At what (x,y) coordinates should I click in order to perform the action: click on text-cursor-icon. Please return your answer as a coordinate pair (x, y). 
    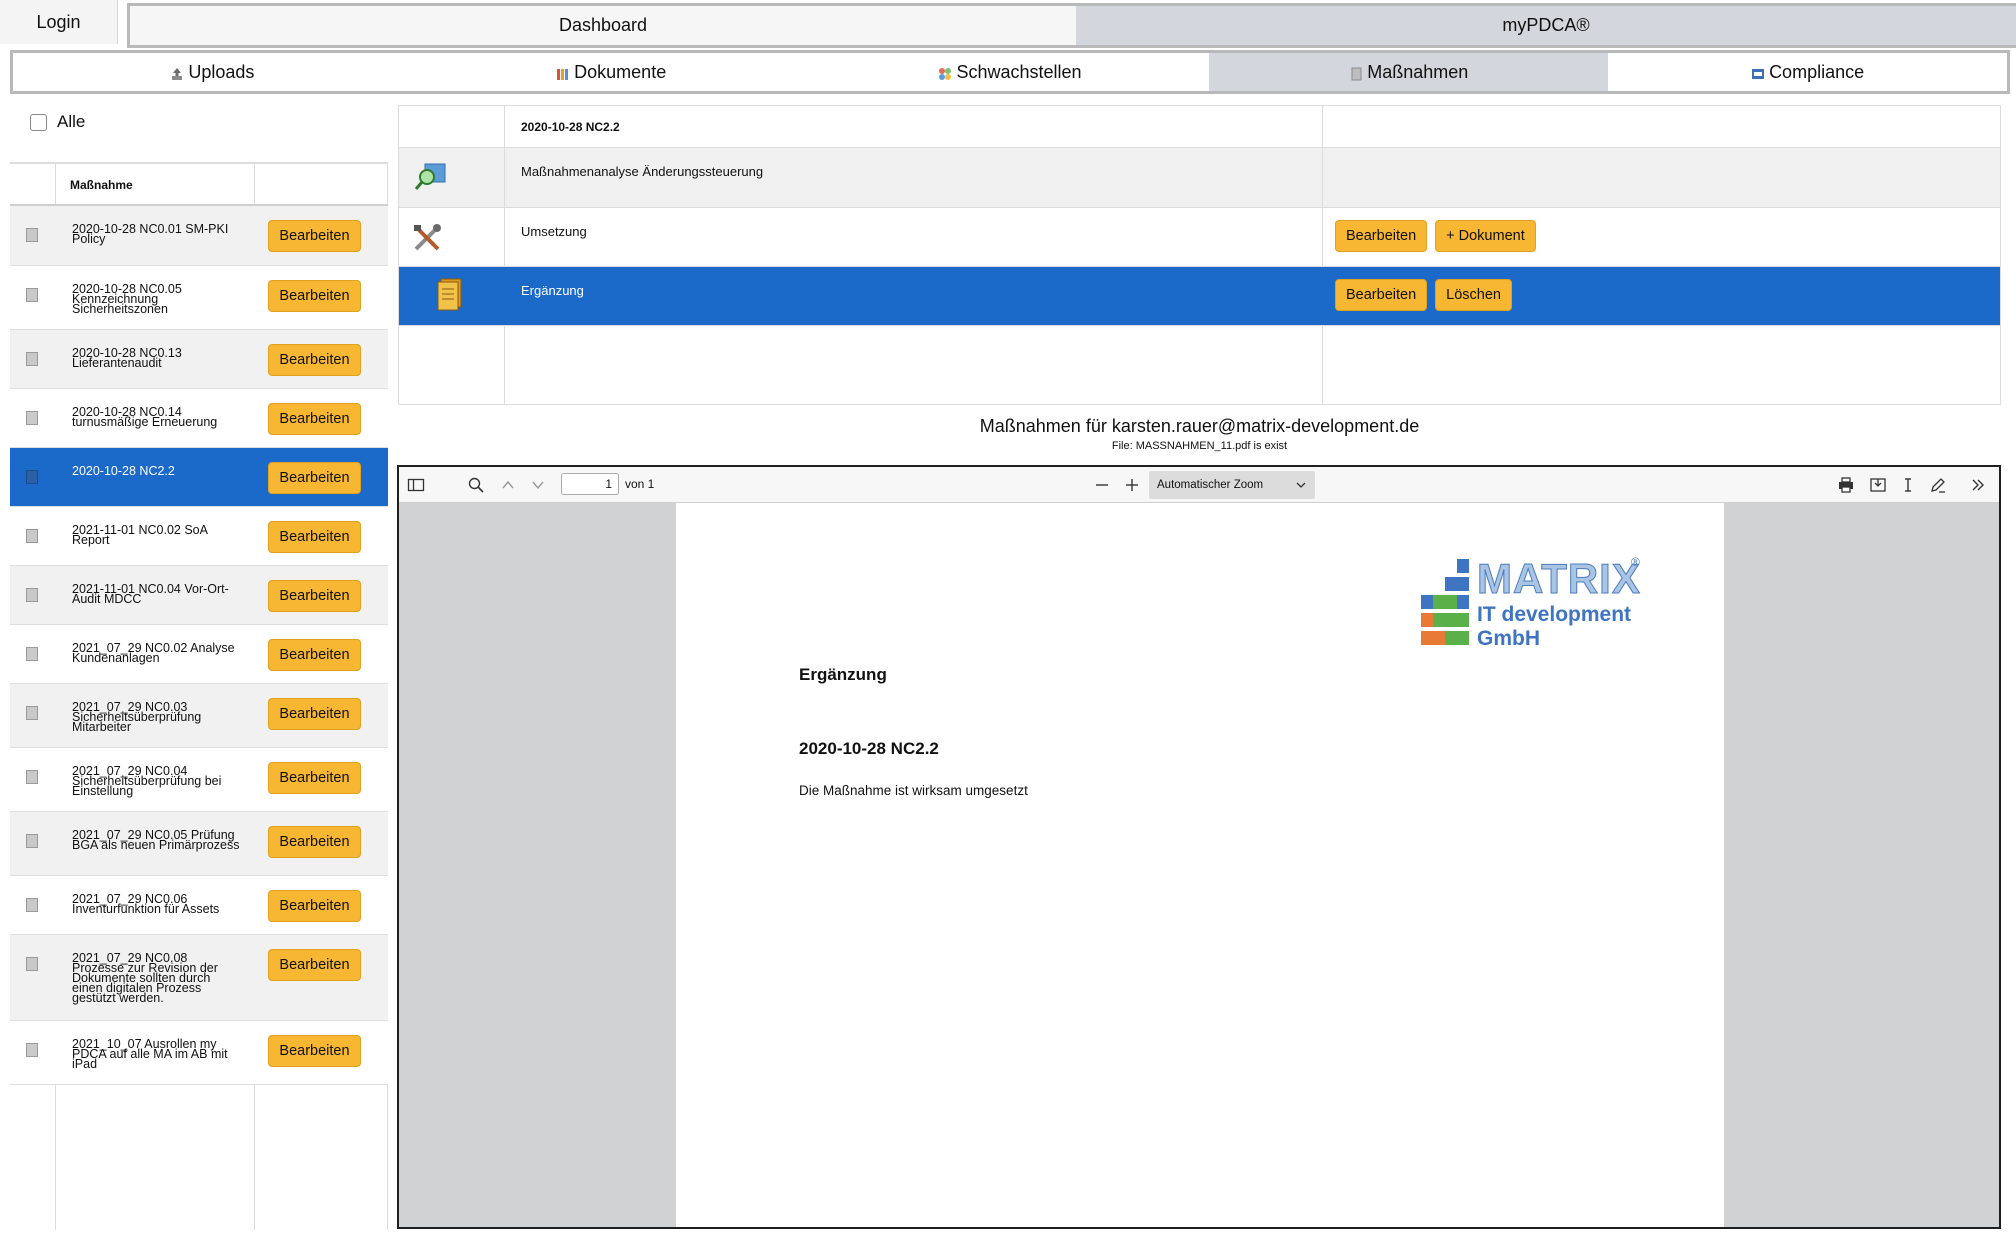
    Looking at the image, I should click on (1908, 485).